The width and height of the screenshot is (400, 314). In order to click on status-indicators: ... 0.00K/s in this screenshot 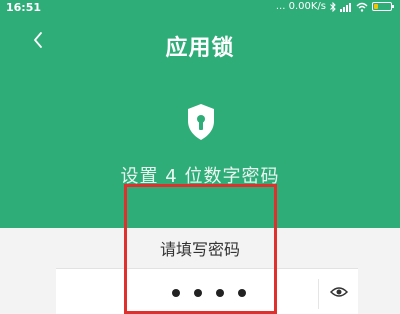, I will do `click(334, 6)`.